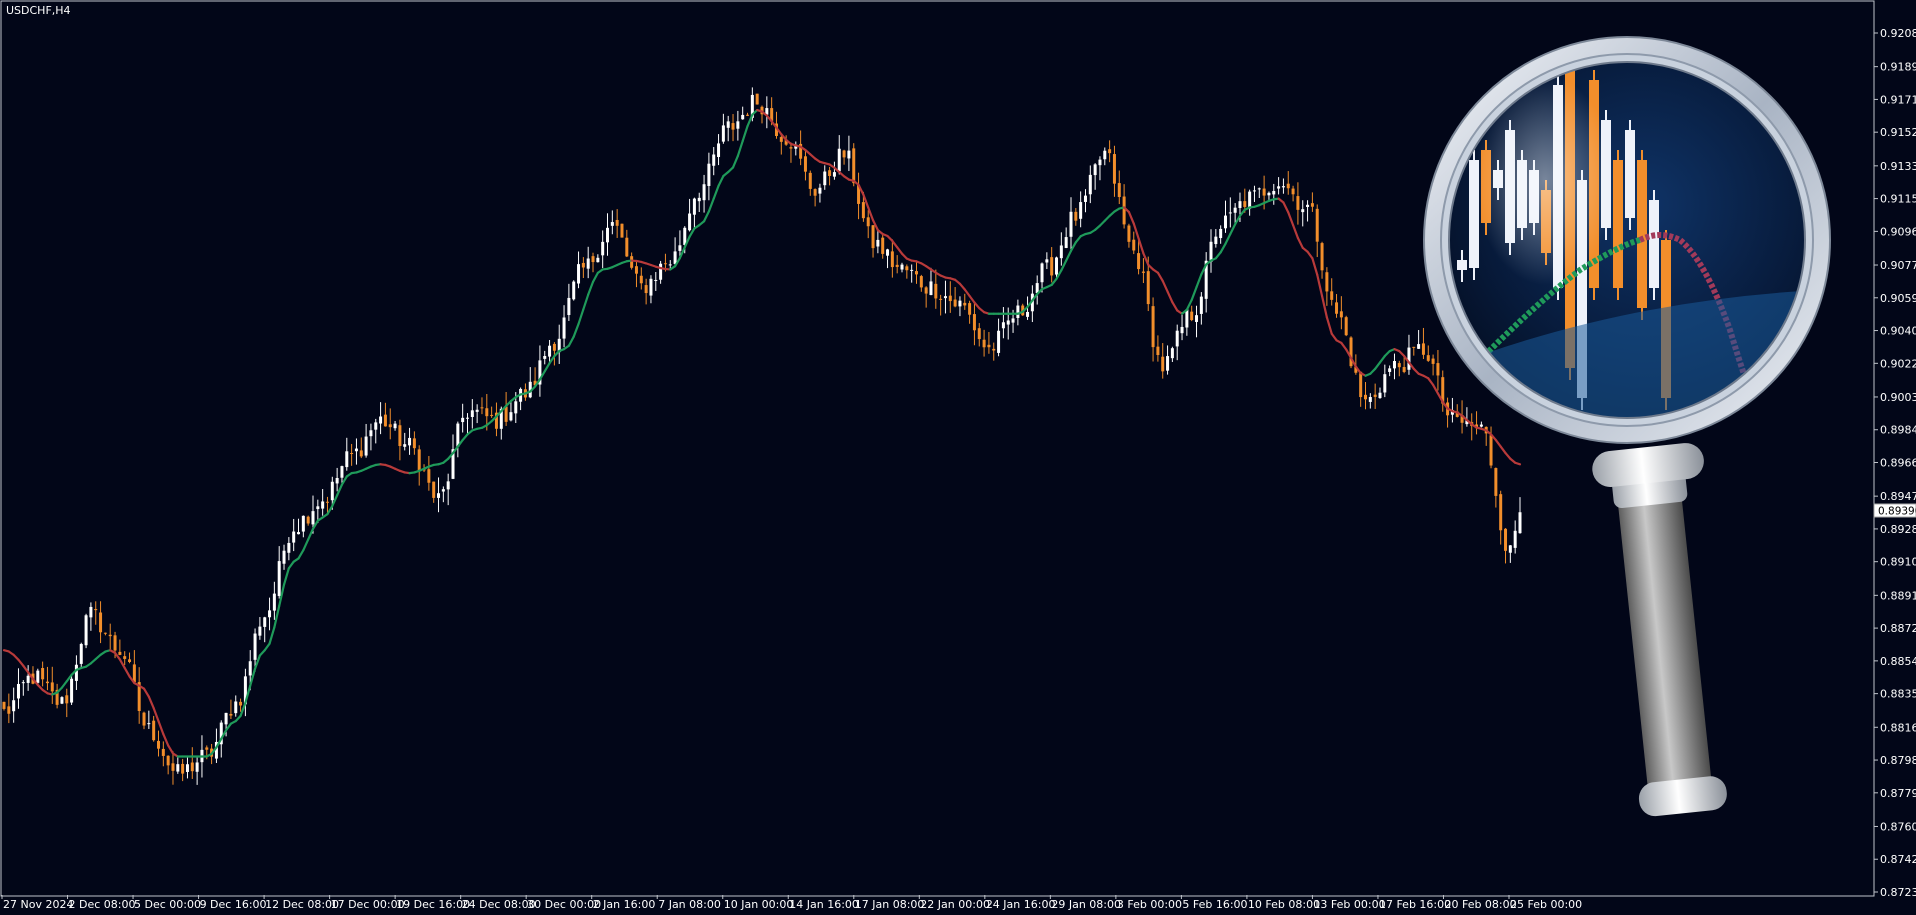 The width and height of the screenshot is (1916, 915). What do you see at coordinates (1898, 265) in the screenshot?
I see `y-tick-label: 0.90775` at bounding box center [1898, 265].